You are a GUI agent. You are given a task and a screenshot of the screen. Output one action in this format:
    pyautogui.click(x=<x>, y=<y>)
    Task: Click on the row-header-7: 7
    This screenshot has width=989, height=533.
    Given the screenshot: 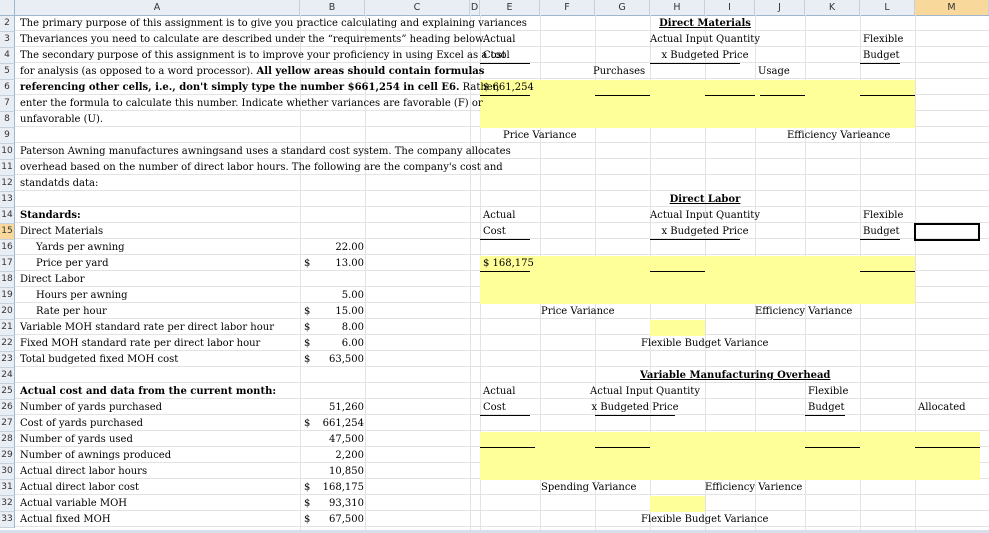 What is the action you would take?
    pyautogui.click(x=7, y=104)
    